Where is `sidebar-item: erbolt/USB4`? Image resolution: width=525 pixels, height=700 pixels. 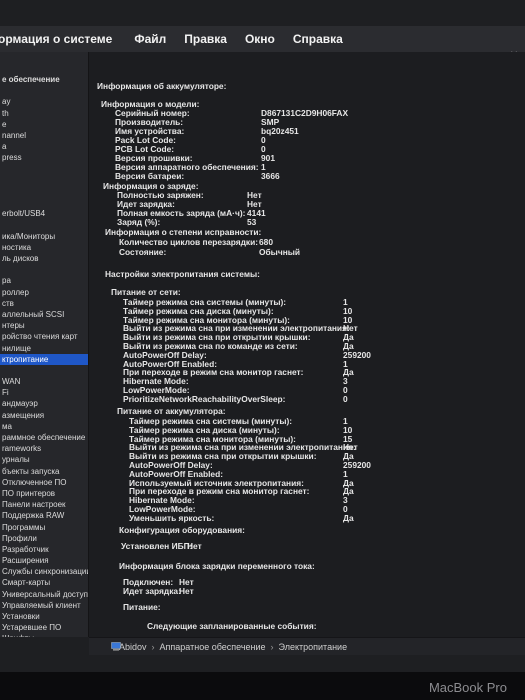 sidebar-item: erbolt/USB4 is located at coordinates (44, 213).